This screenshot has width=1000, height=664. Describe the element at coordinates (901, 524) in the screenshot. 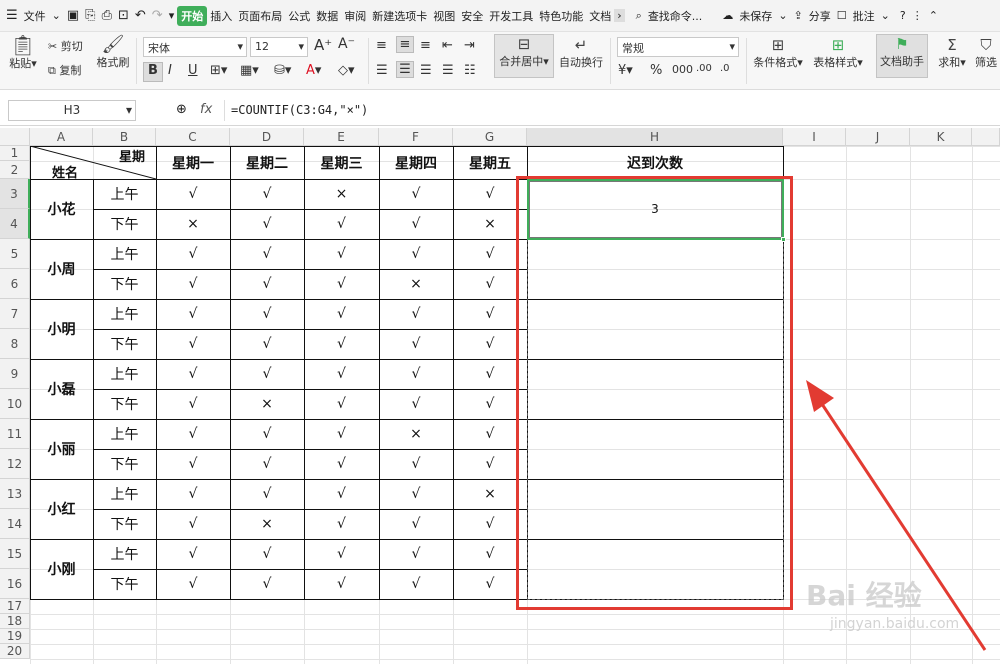

I see `arrow-shaft` at that location.